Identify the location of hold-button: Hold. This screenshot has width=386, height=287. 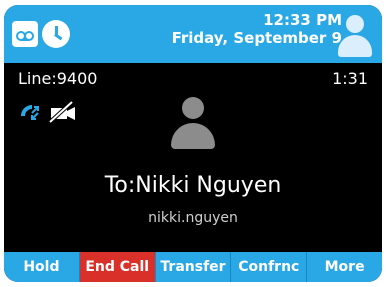
(42, 267).